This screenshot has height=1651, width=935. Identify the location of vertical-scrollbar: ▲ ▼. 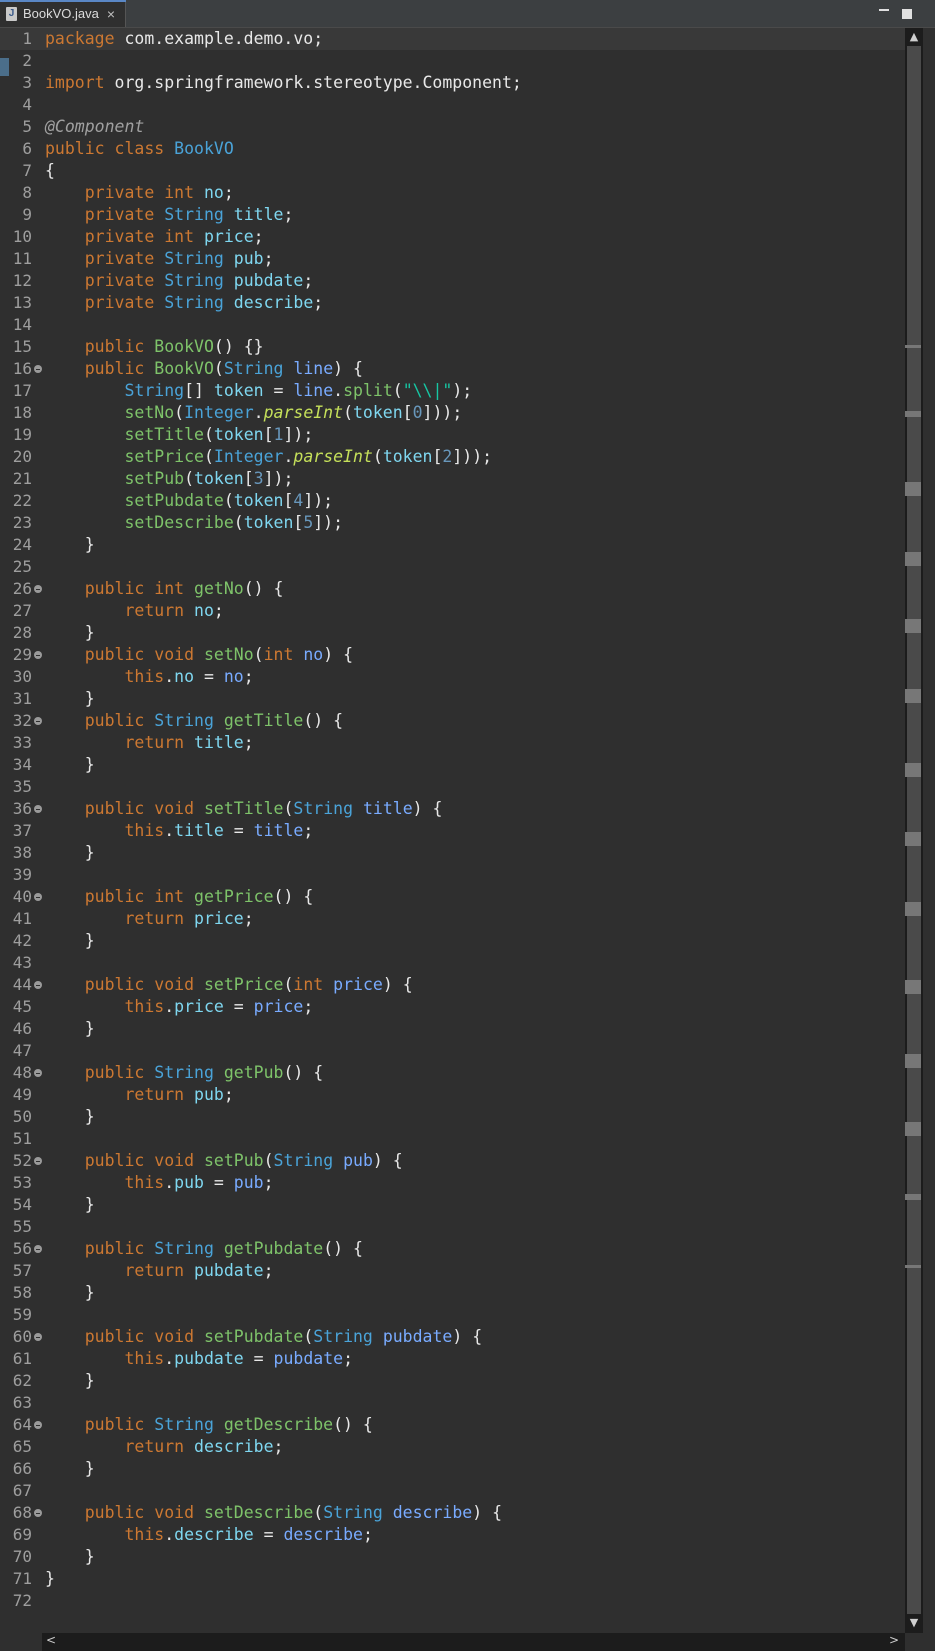
(914, 830).